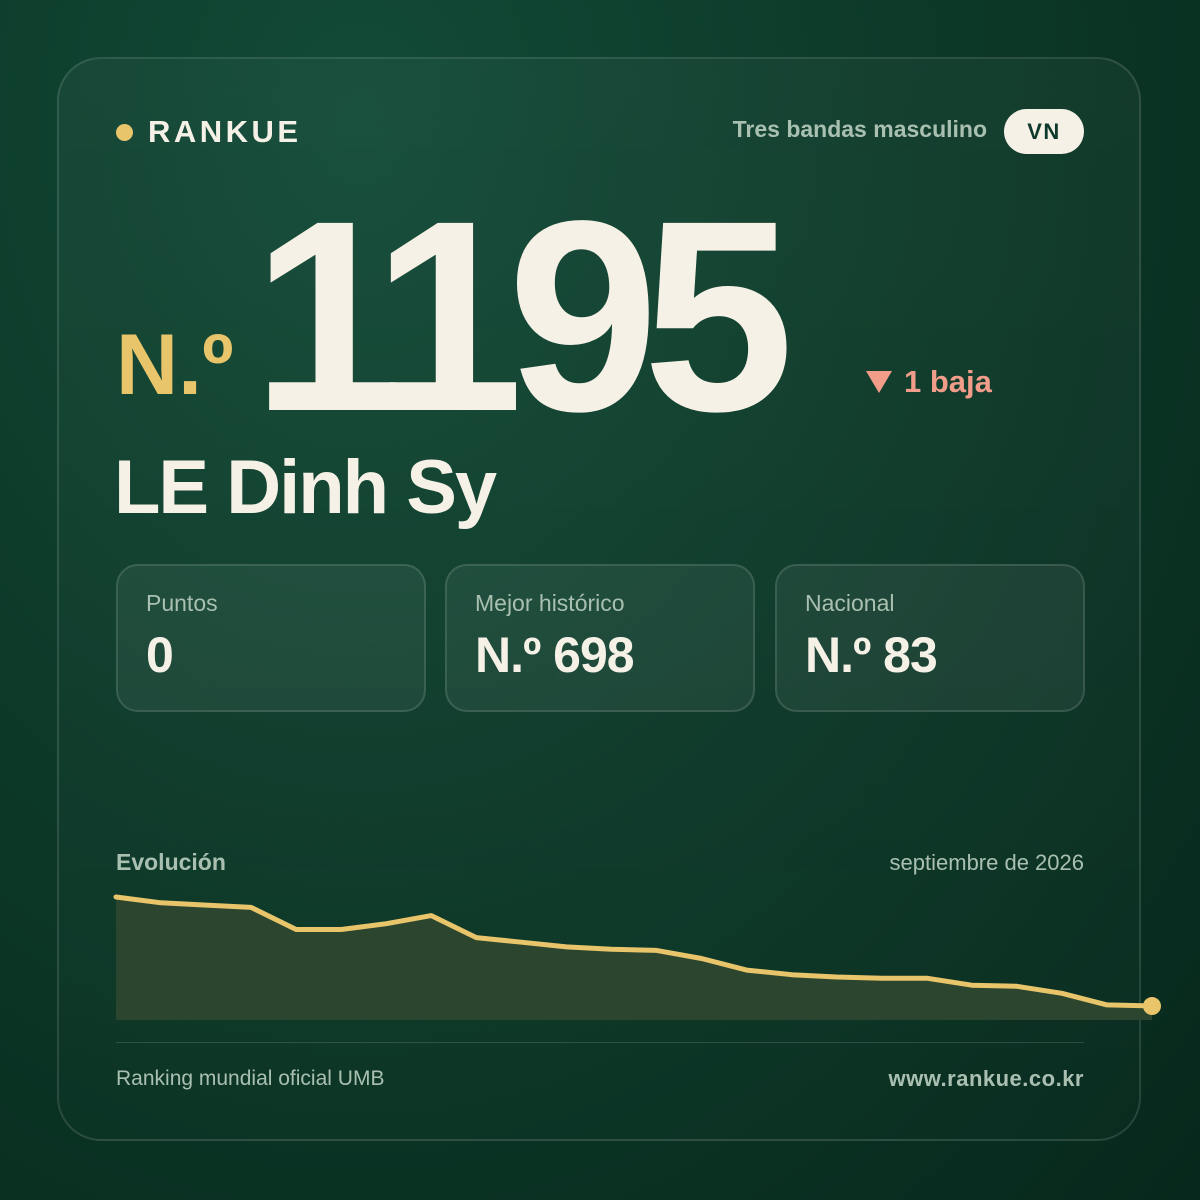 The width and height of the screenshot is (1200, 1200). Describe the element at coordinates (986, 1078) in the screenshot. I see `footer-url: www.rankue.co.kr` at that location.